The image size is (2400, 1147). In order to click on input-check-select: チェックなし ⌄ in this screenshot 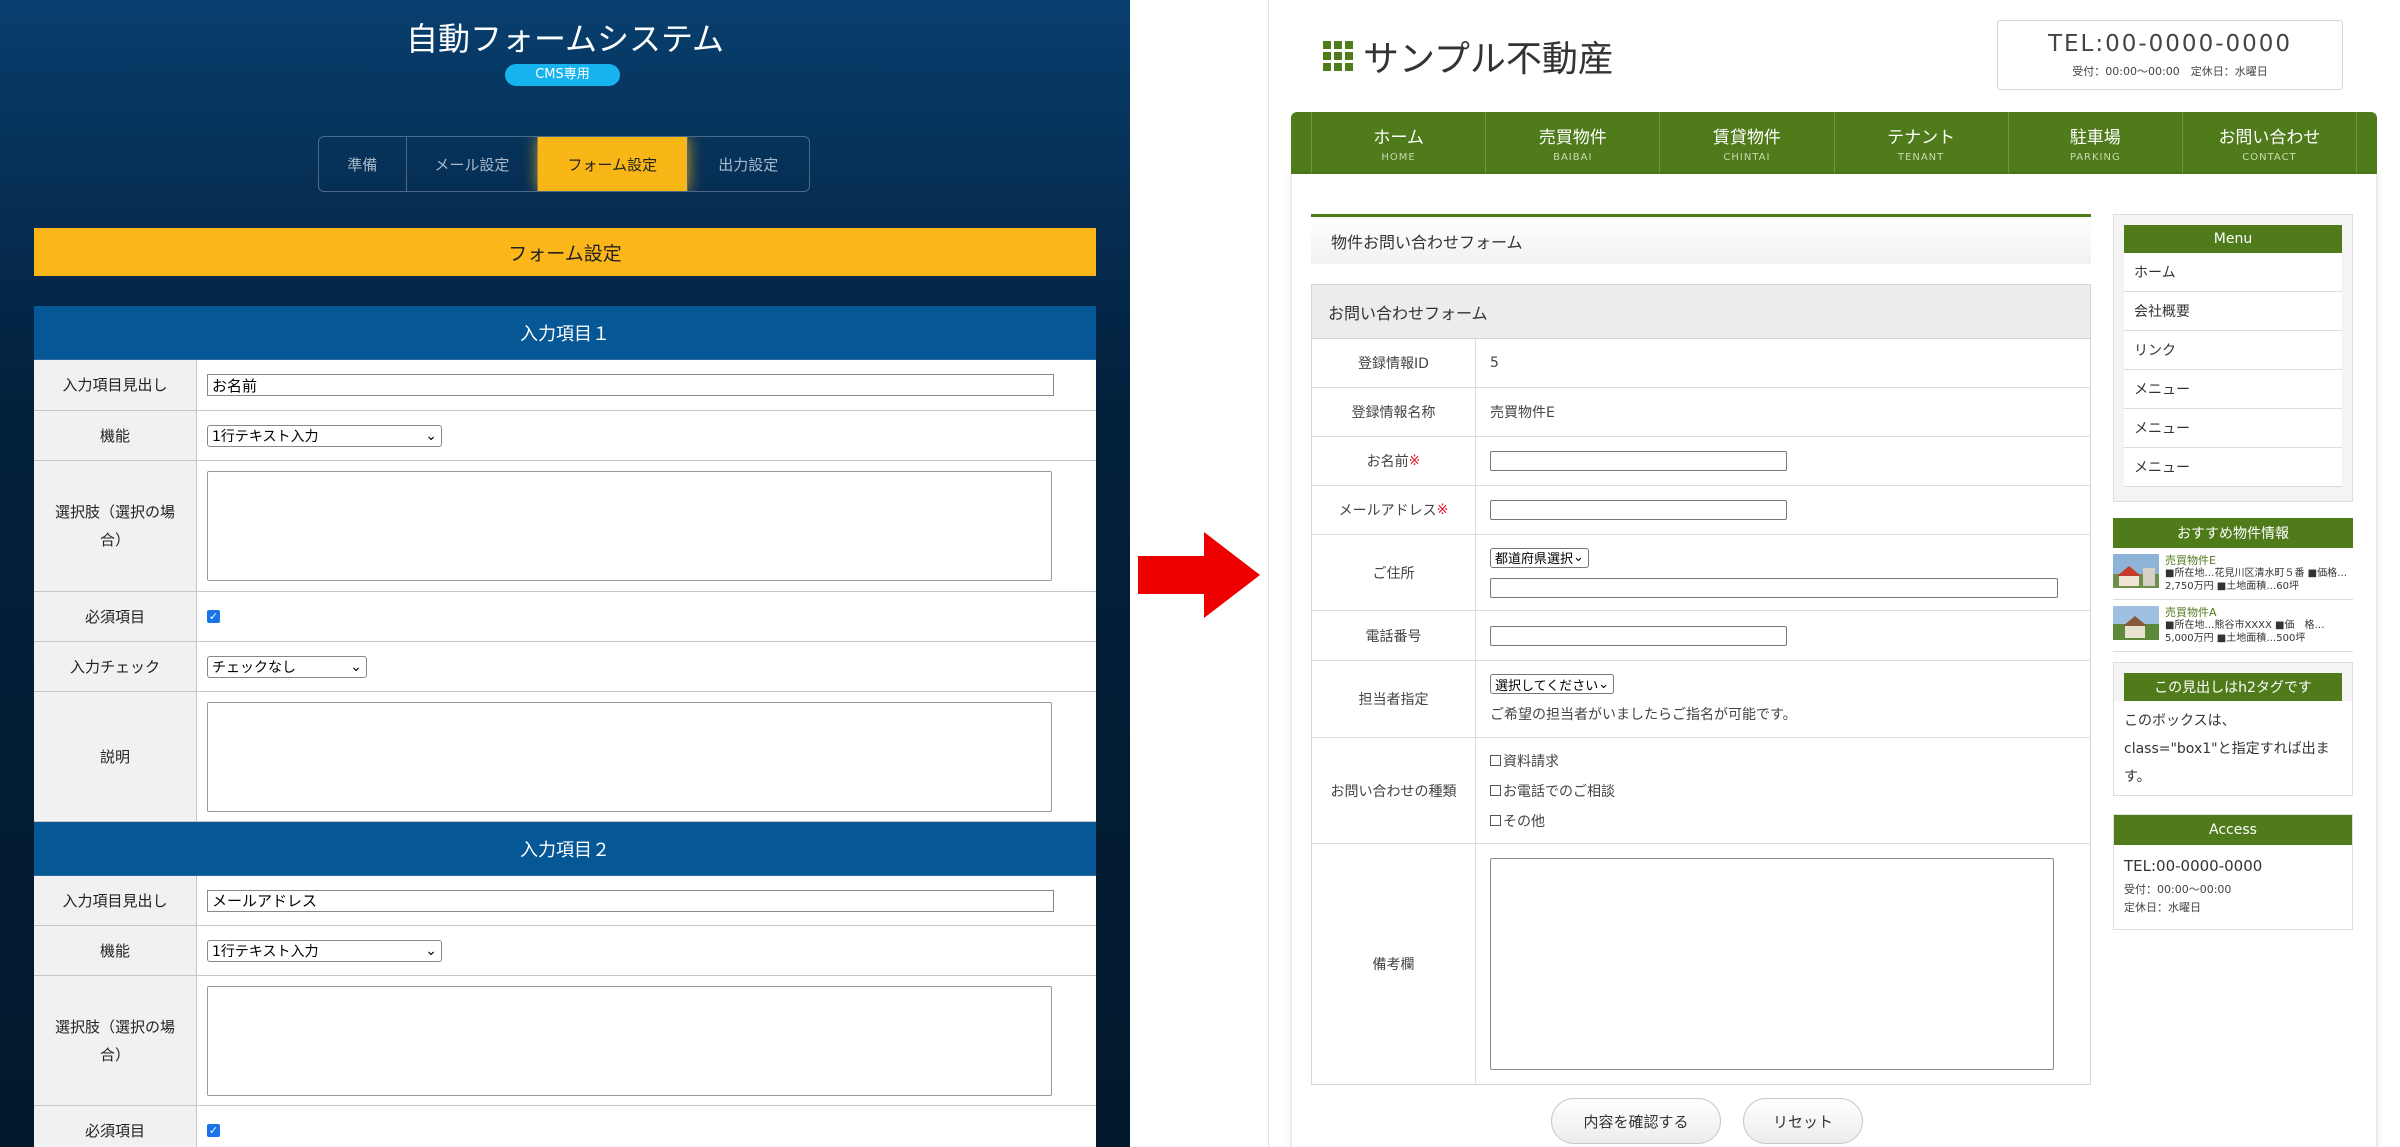, I will do `click(287, 666)`.